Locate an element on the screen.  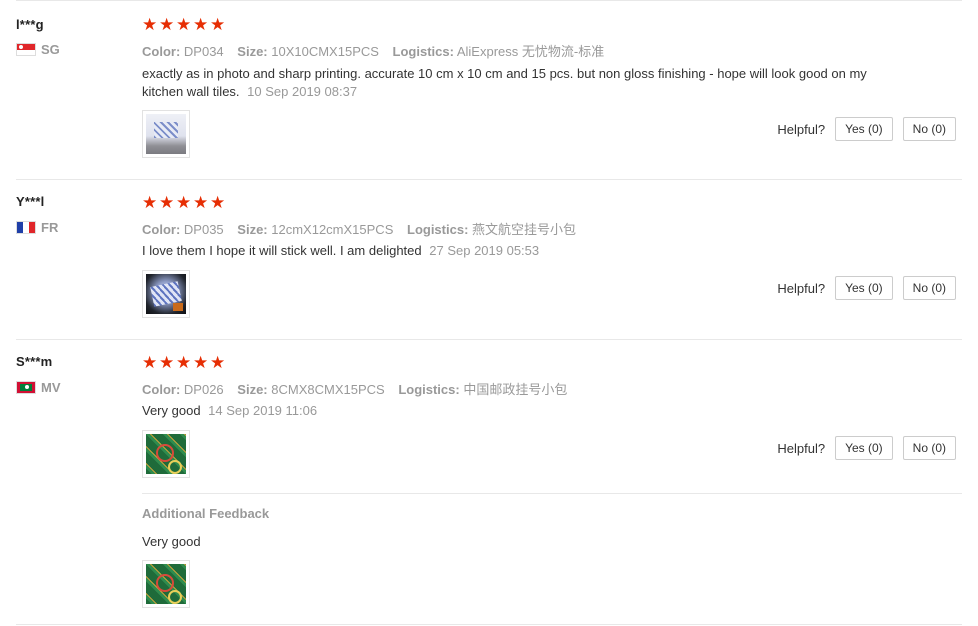
country-code: SG is located at coordinates (50, 49).